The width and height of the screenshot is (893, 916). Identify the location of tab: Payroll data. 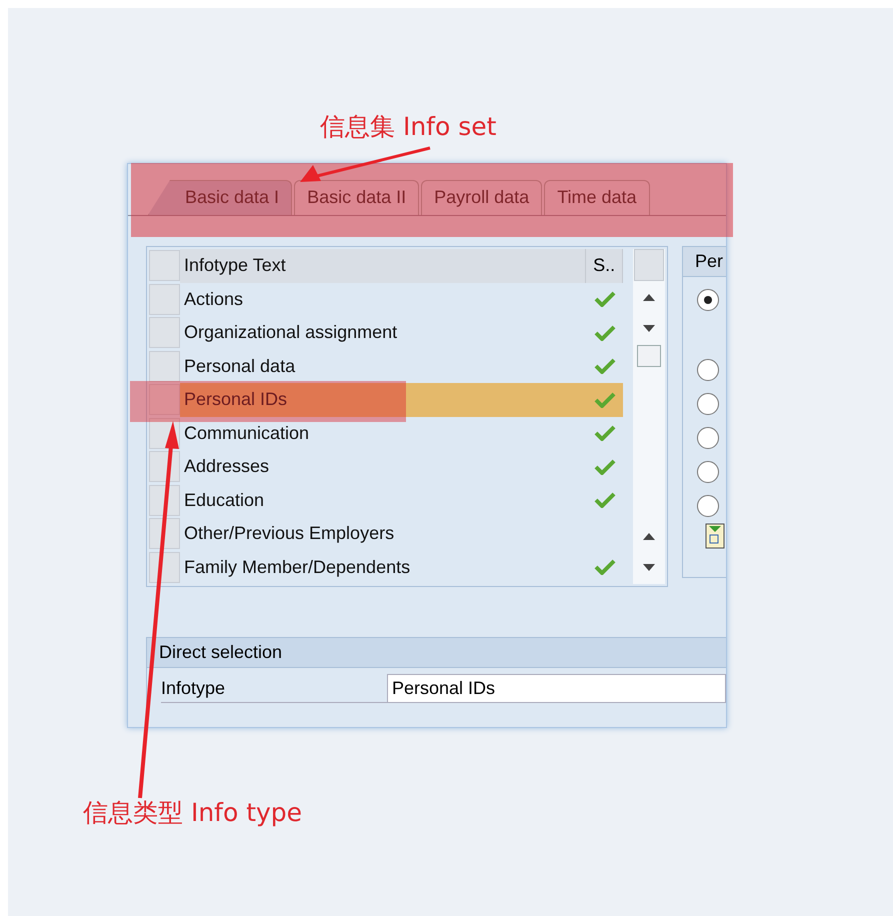
(481, 197).